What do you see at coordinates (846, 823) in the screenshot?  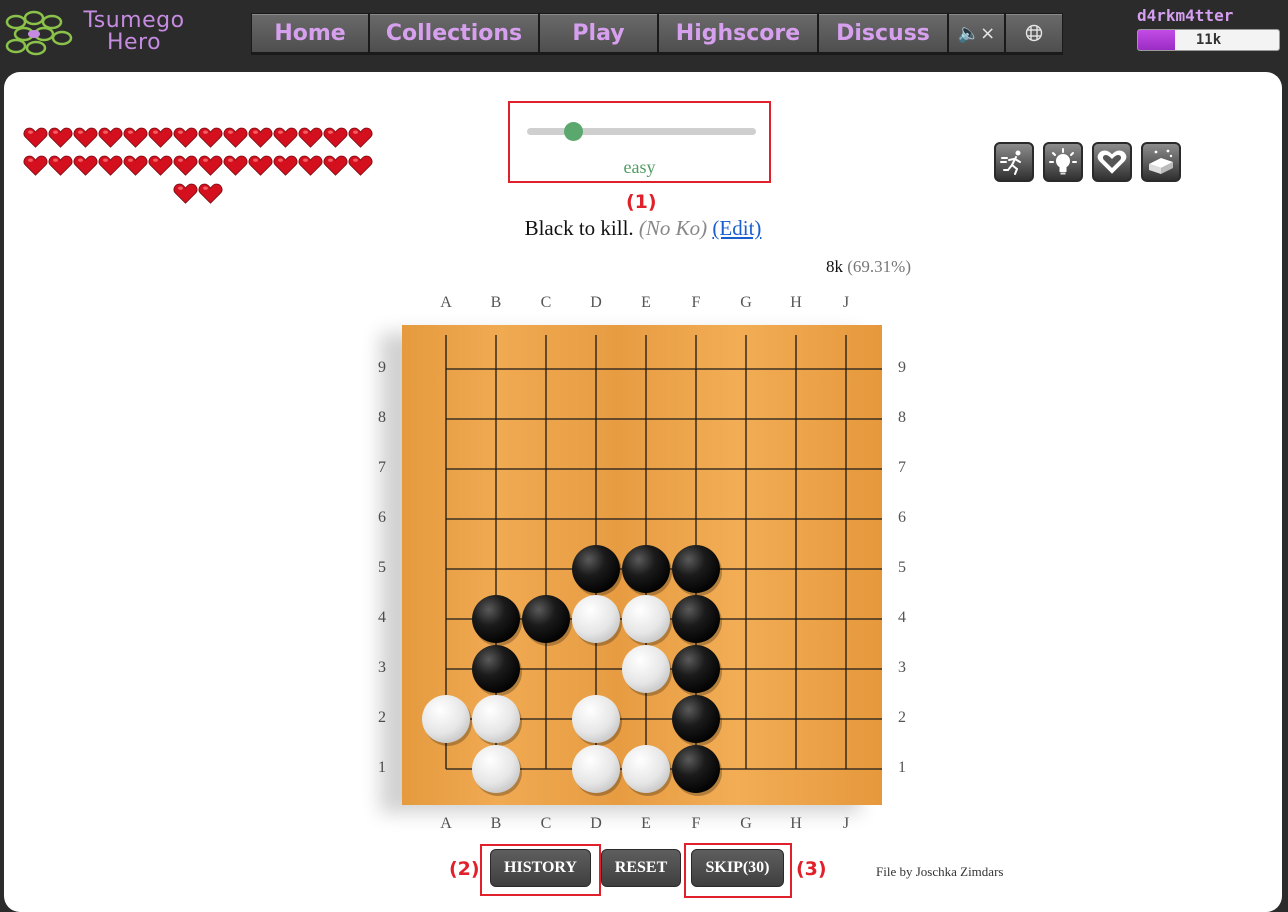 I see `column-label-bottom: J` at bounding box center [846, 823].